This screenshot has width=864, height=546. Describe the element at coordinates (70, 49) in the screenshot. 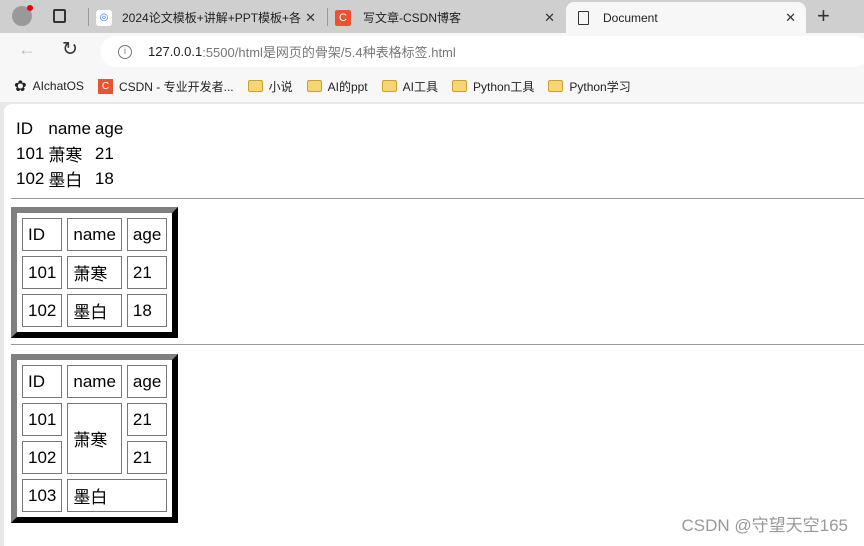

I see `reload-icon: ↻` at that location.